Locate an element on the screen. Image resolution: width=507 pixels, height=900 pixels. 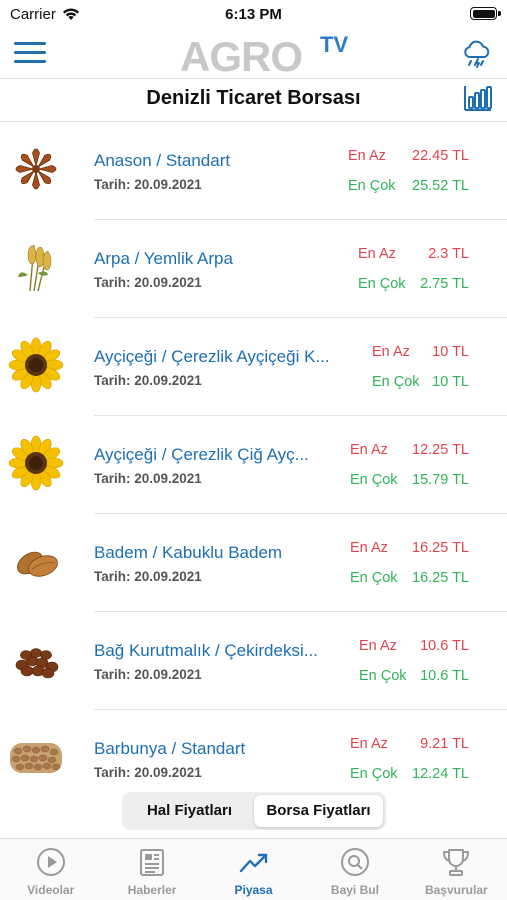
tab-piyasa: Piyasa is located at coordinates (253, 869).